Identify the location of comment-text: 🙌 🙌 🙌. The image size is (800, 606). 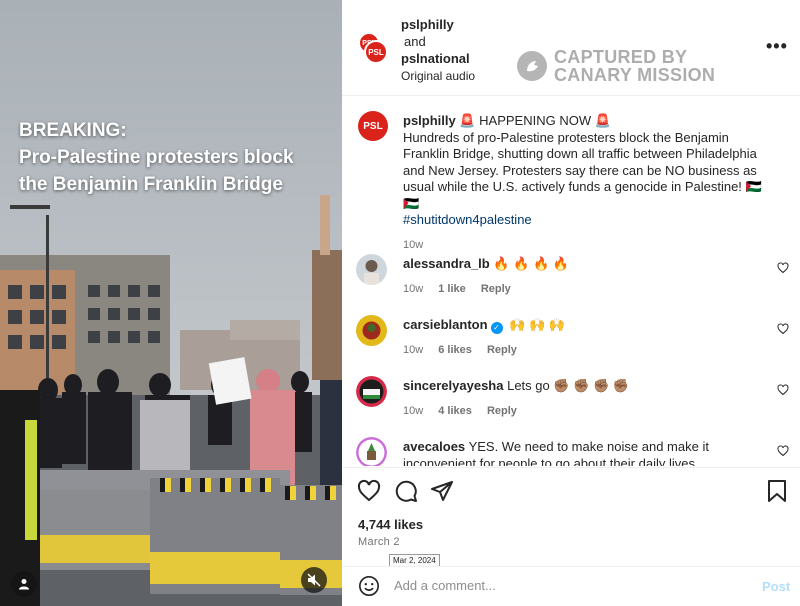
(537, 324).